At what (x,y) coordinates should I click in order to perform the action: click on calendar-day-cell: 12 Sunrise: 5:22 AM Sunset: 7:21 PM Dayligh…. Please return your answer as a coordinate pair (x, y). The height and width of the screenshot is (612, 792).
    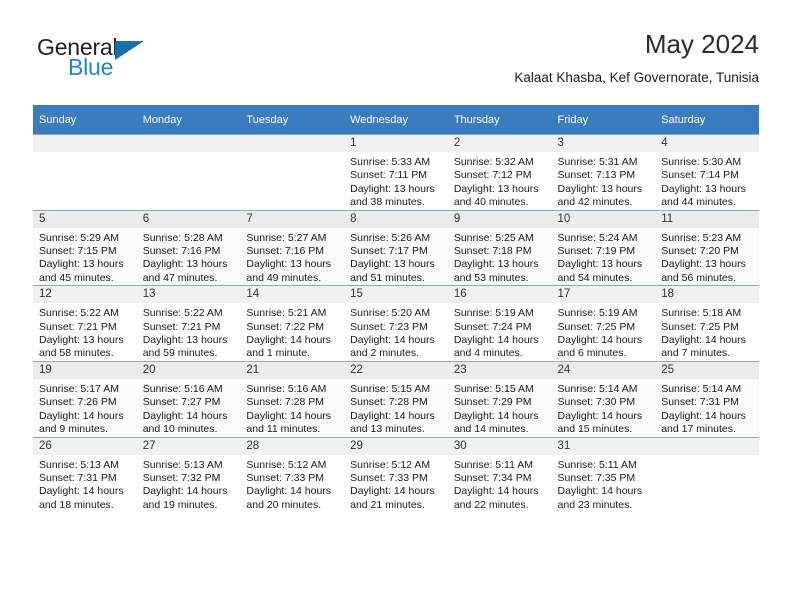
    Looking at the image, I should click on (85, 323).